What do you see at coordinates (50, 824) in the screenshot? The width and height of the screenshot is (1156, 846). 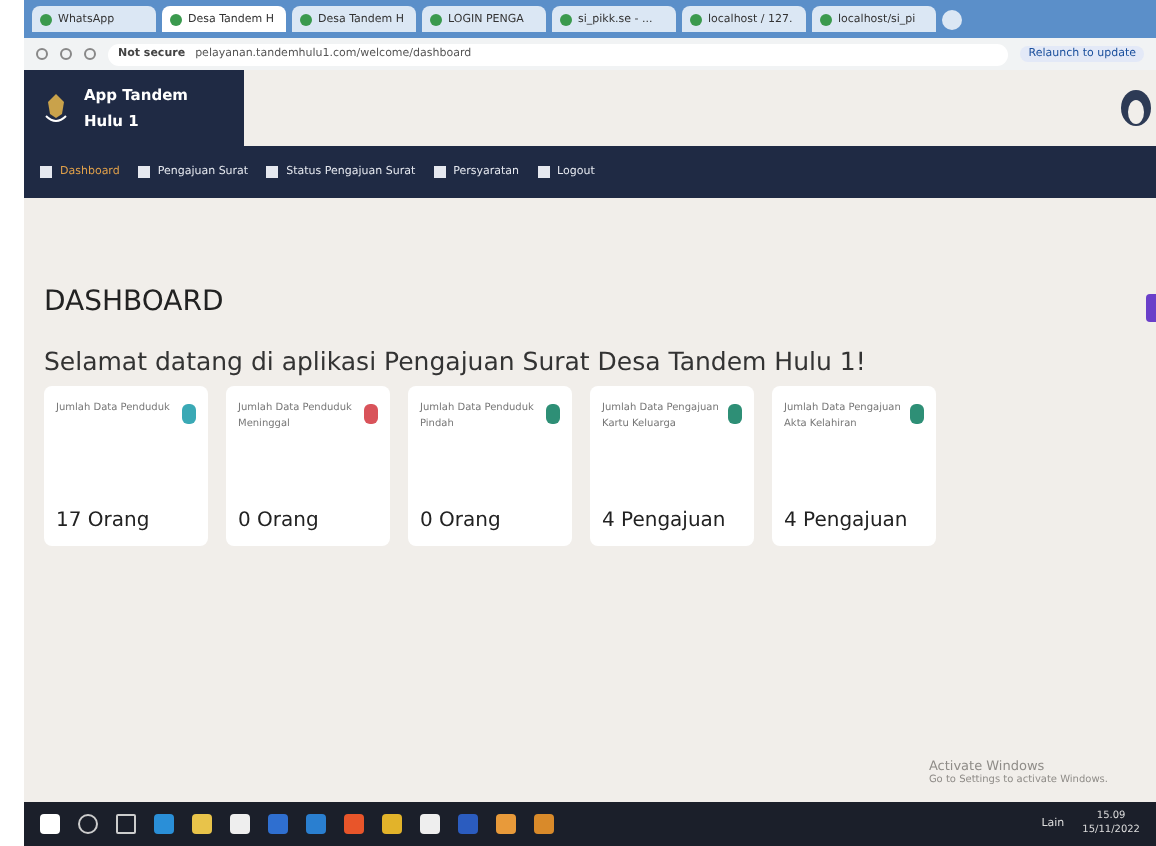 I see `start-icon` at bounding box center [50, 824].